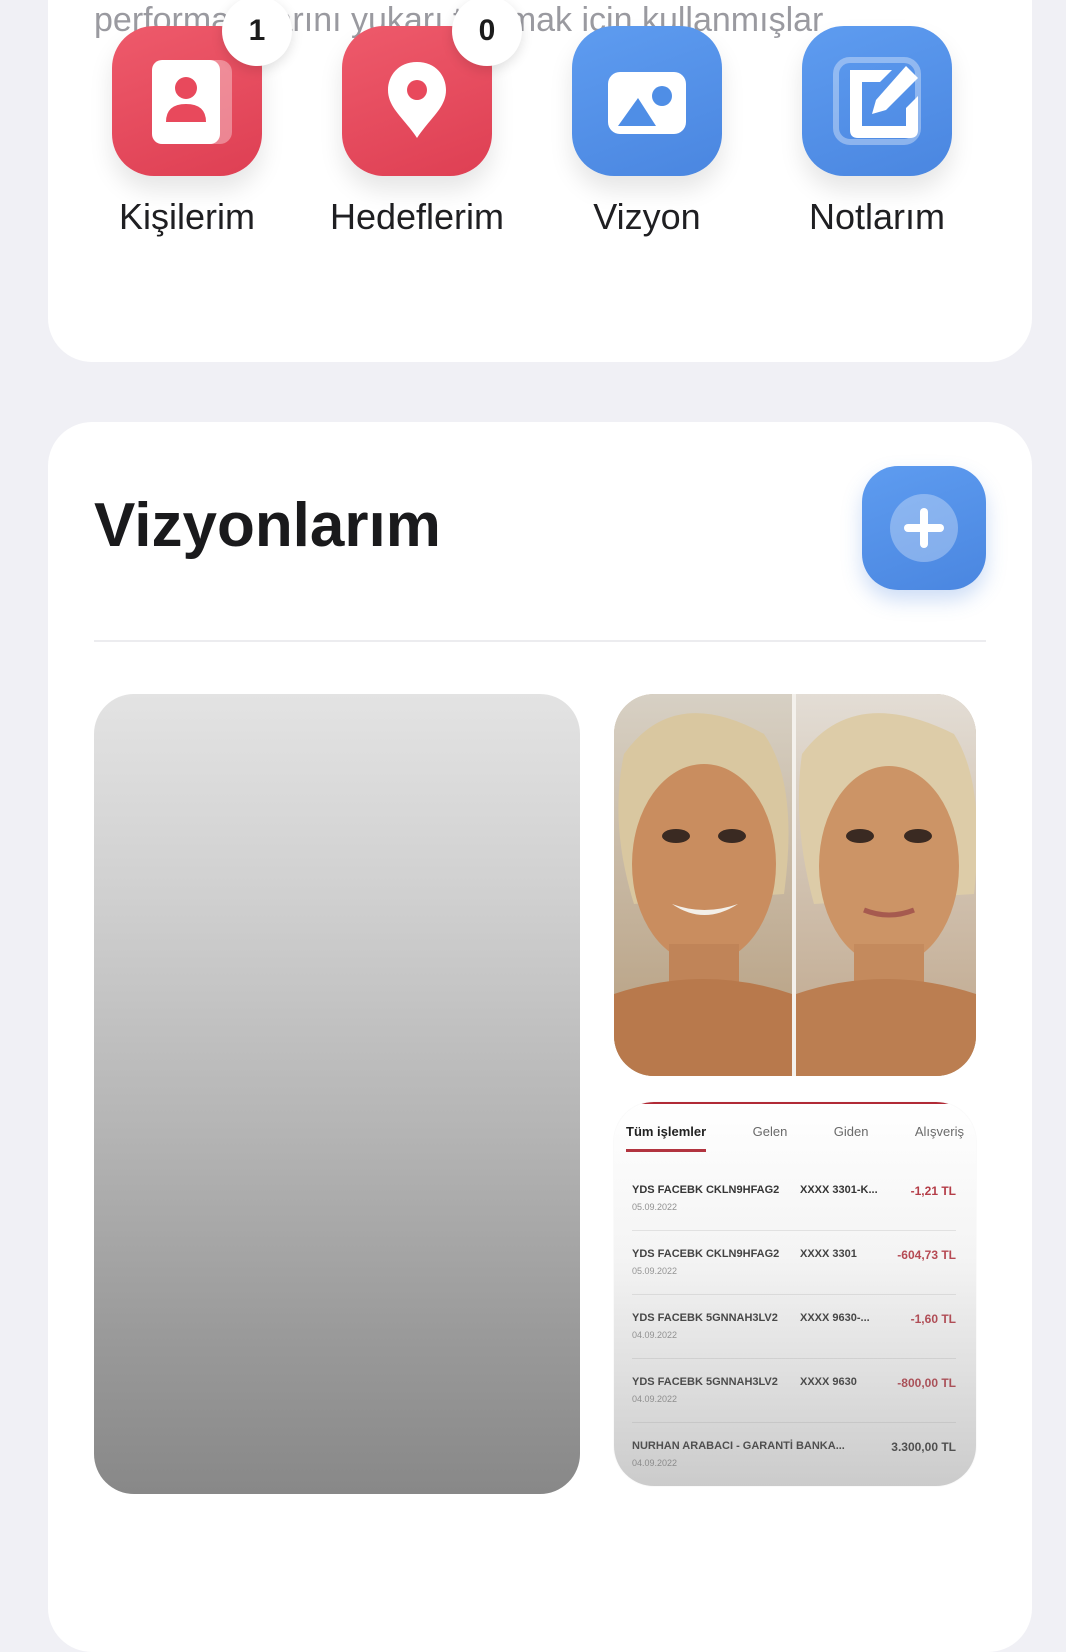  I want to click on shortcut-hedeflerim: 0 Hedeflerim, so click(417, 119).